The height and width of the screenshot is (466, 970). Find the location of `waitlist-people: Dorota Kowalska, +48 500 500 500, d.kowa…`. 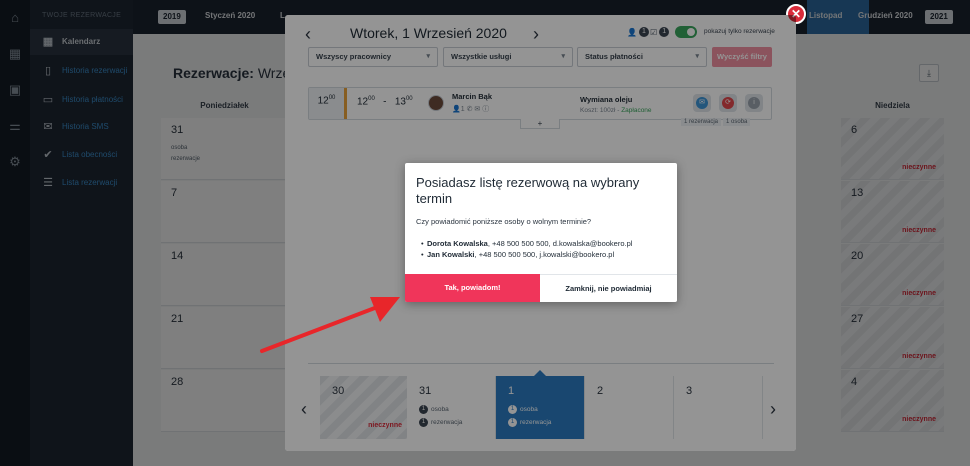

waitlist-people: Dorota Kowalska, +48 500 500 500, d.kowa… is located at coordinates (529, 249).